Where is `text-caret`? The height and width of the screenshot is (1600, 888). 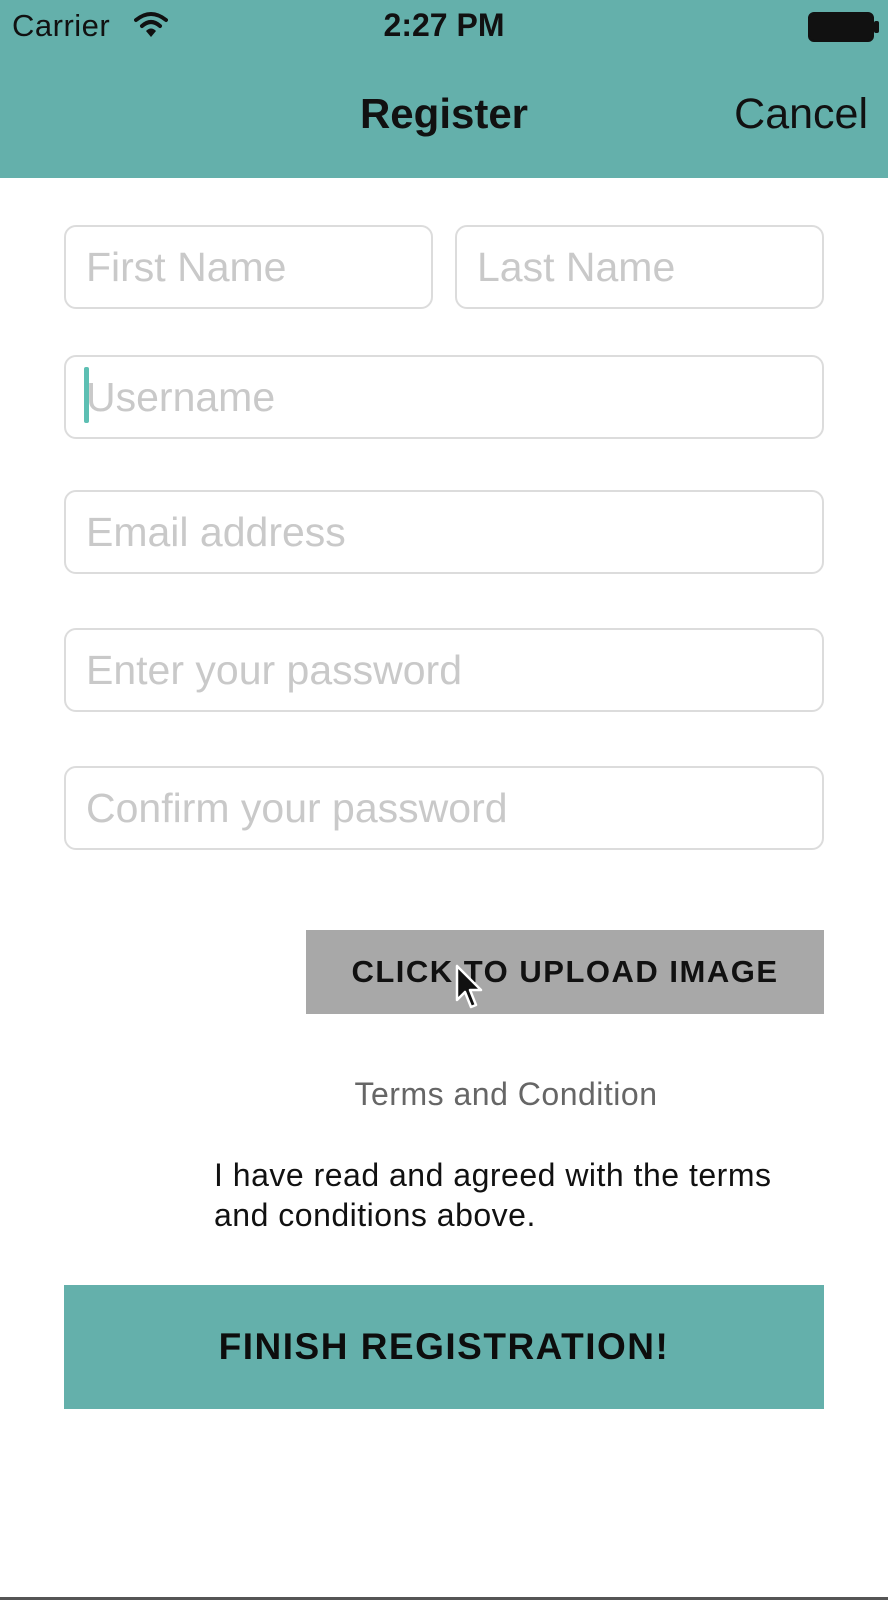 text-caret is located at coordinates (86, 395).